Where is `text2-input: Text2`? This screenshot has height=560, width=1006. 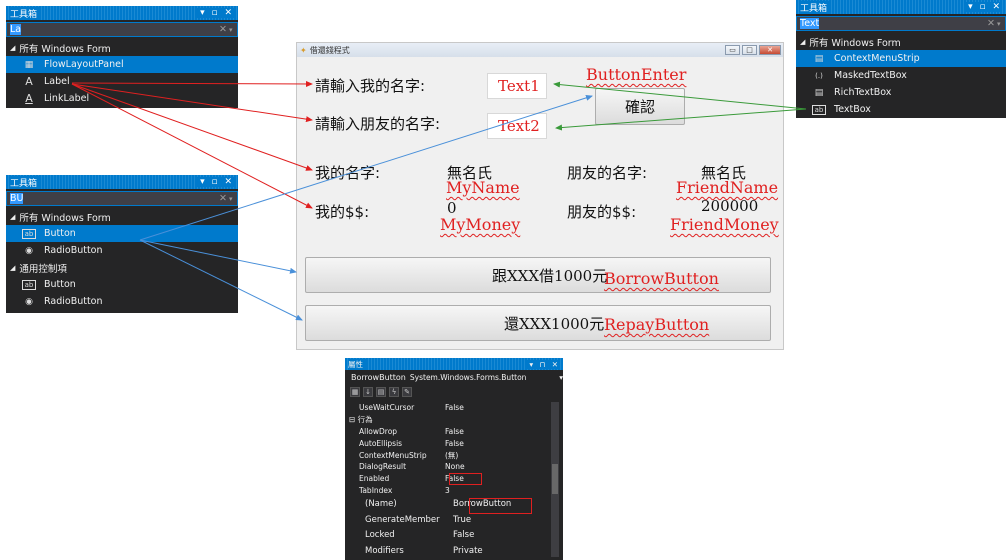 text2-input: Text2 is located at coordinates (517, 126).